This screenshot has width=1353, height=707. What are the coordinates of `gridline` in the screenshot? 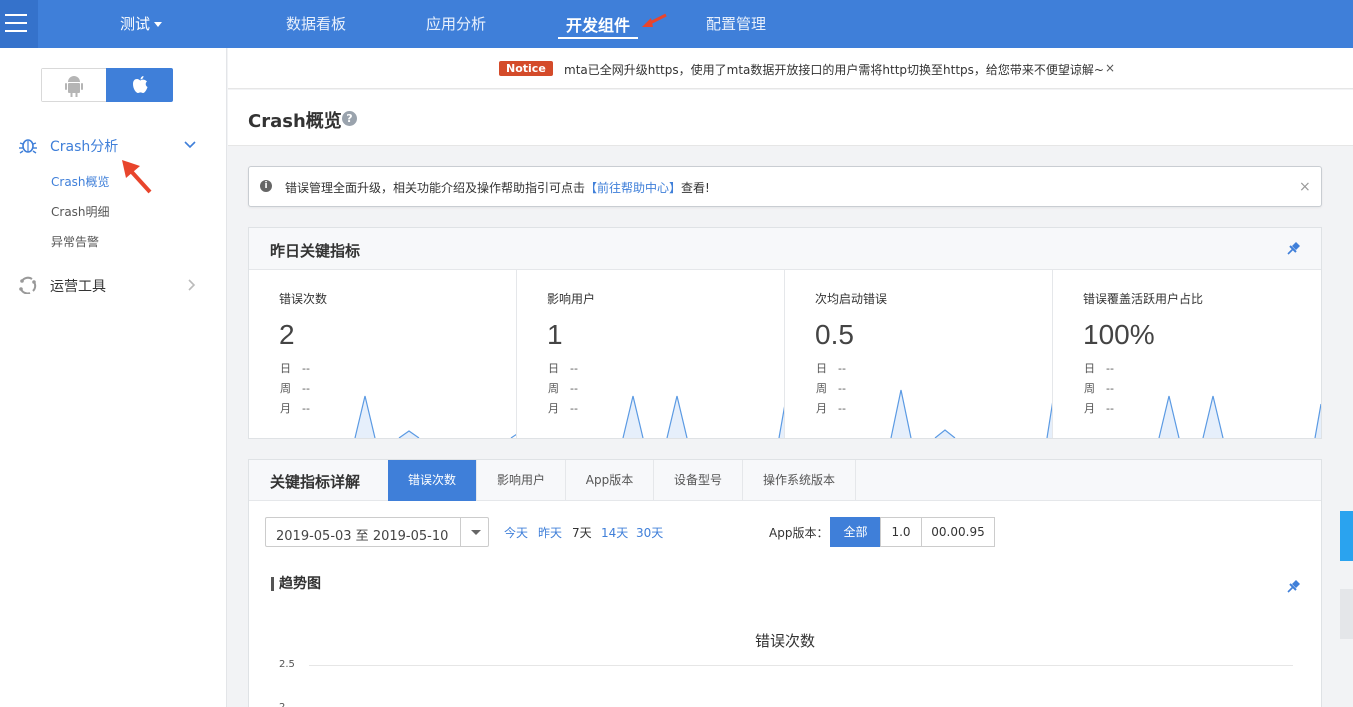 It's located at (801, 665).